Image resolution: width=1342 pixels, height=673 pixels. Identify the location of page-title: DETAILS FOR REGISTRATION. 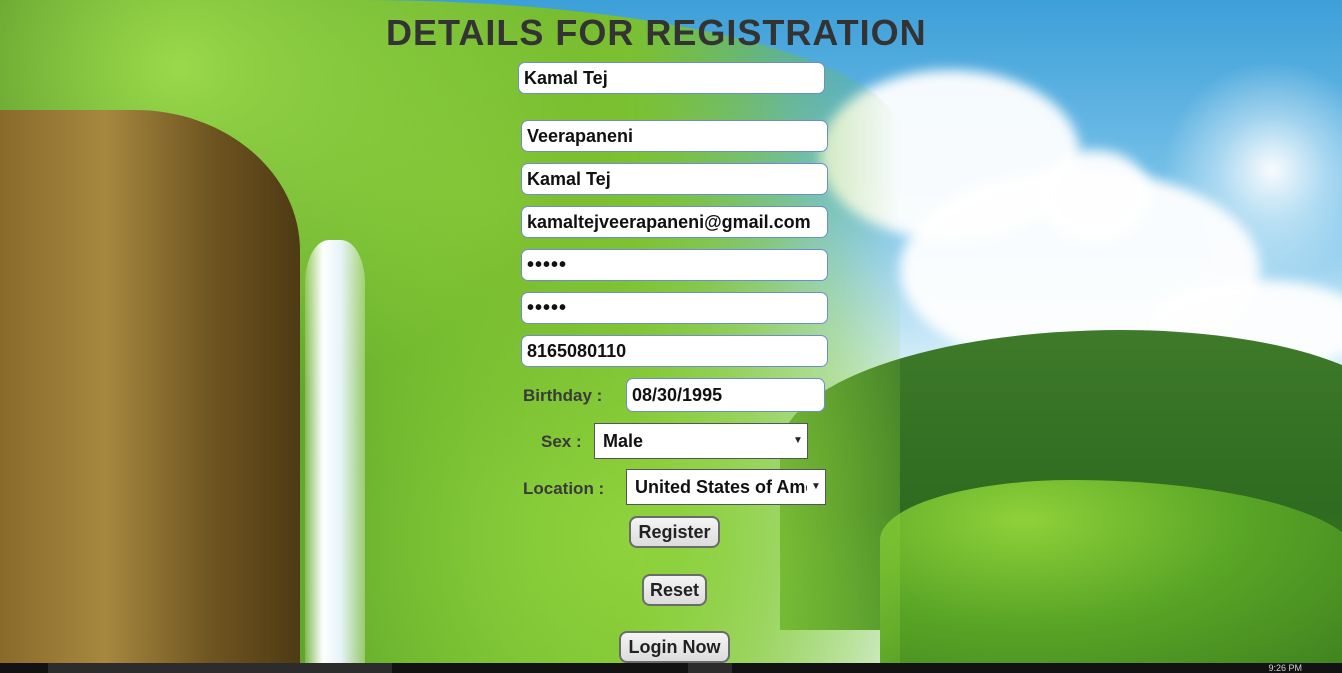
(656, 32).